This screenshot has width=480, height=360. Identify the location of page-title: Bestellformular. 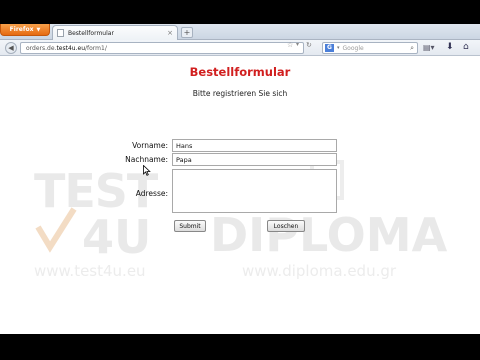
(240, 72).